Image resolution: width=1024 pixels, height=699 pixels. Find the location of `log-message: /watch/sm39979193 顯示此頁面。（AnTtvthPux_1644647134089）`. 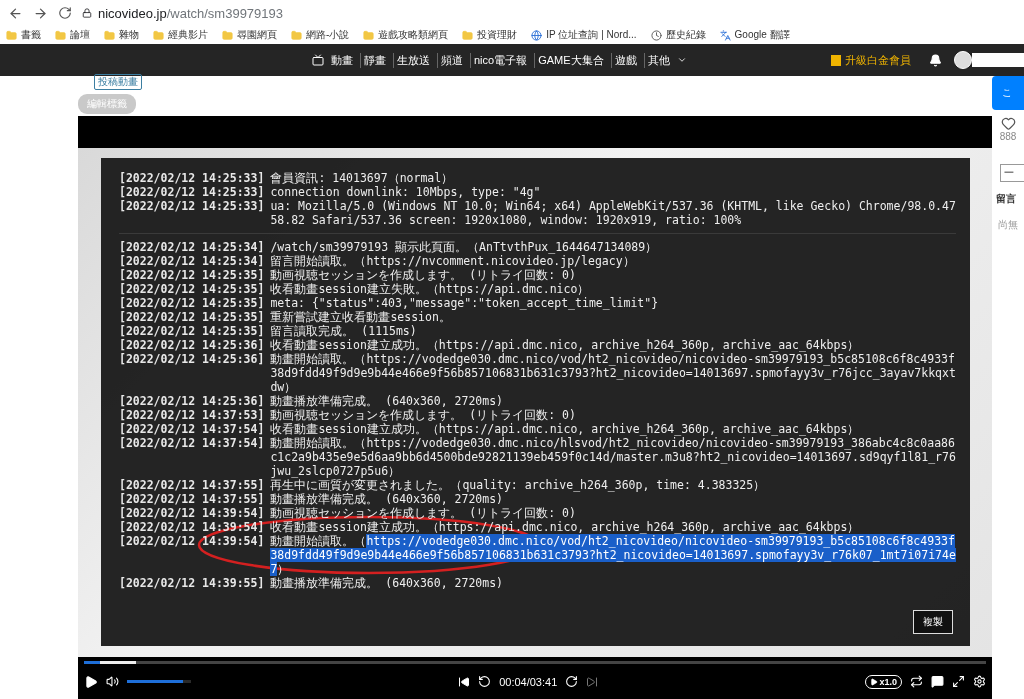

log-message: /watch/sm39979193 顯示此頁面。（AnTtvthPux_1644647134089） is located at coordinates (464, 247).